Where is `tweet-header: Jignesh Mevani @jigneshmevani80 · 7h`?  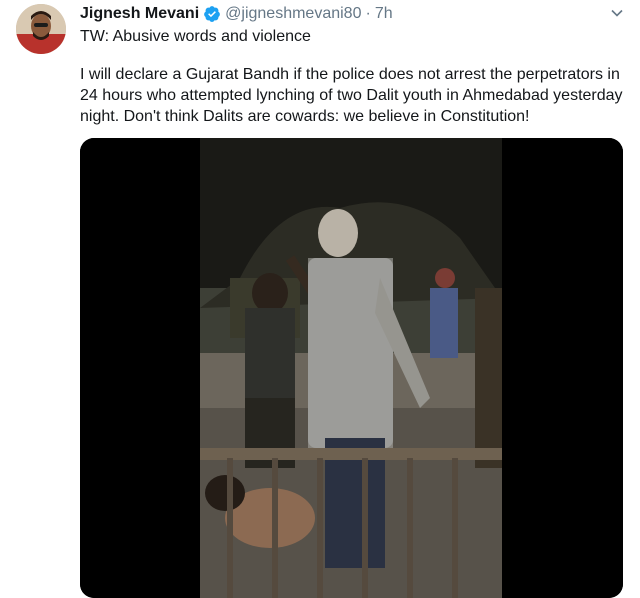 tweet-header: Jignesh Mevani @jigneshmevani80 · 7h is located at coordinates (236, 14).